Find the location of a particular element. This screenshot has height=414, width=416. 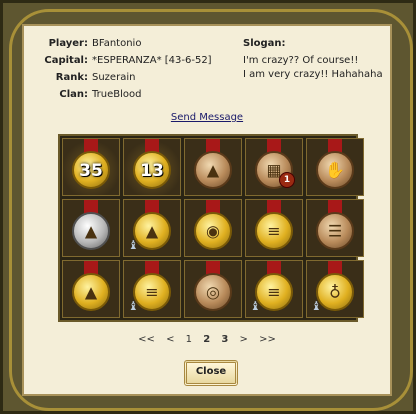

vase-icon: ♁ is located at coordinates (335, 292).